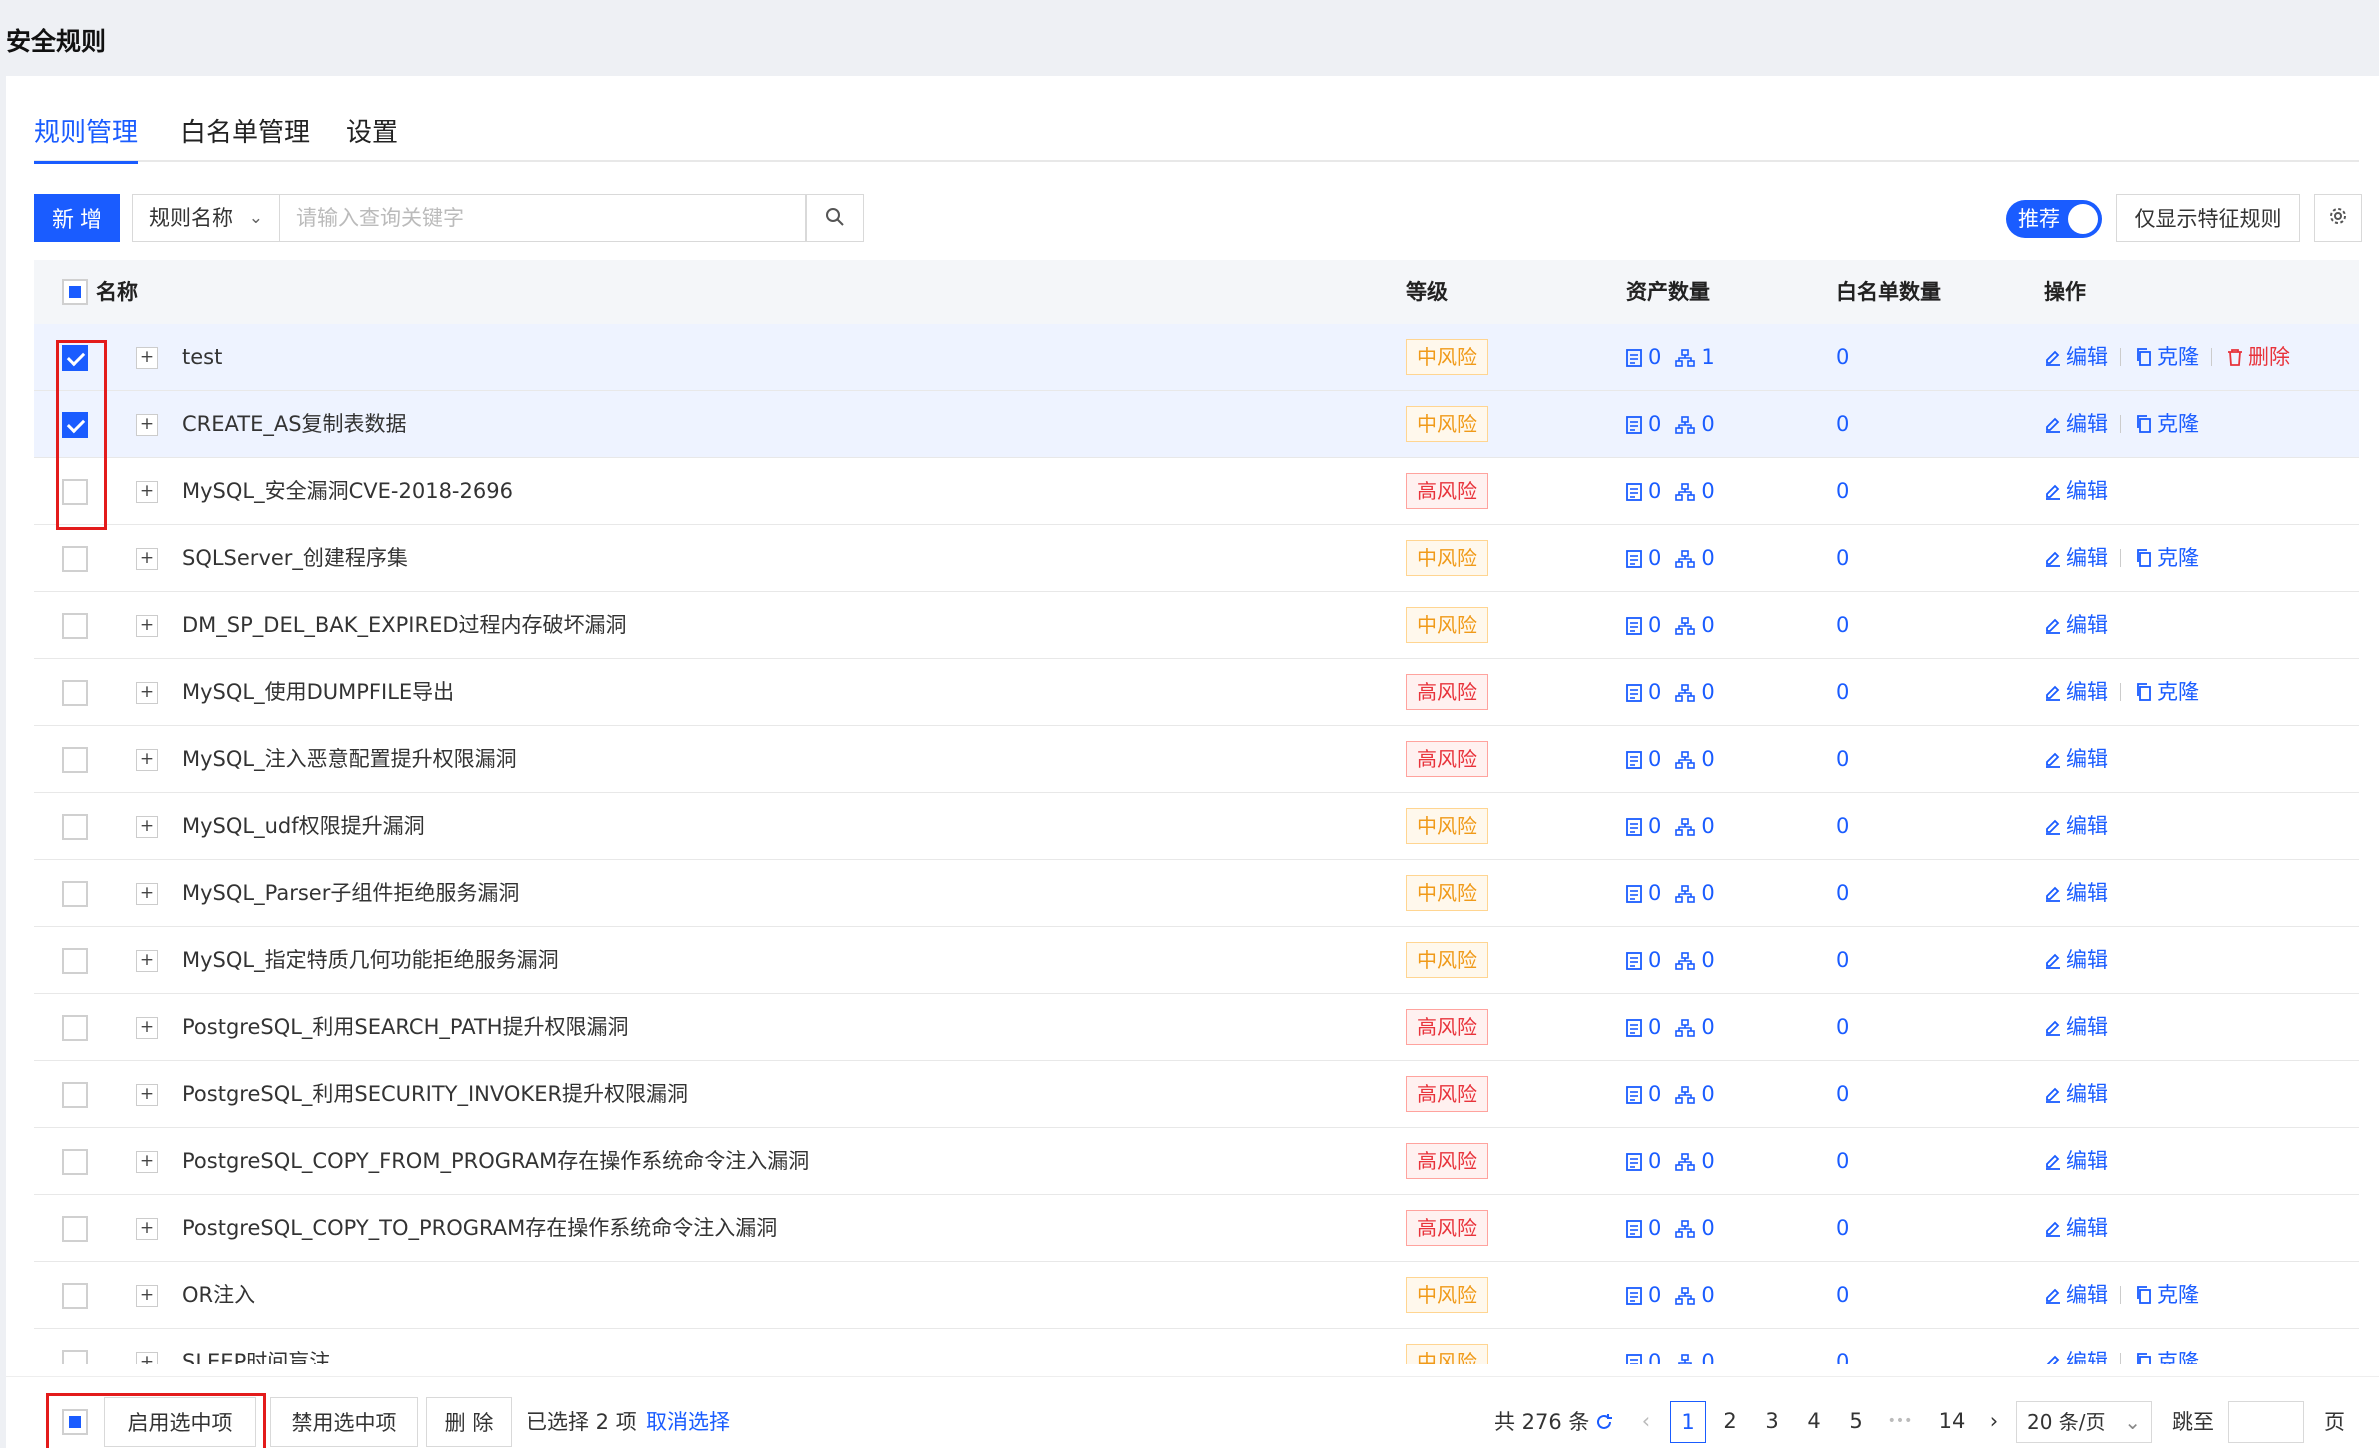 The height and width of the screenshot is (1448, 2379). I want to click on page-1: 1, so click(1688, 1422).